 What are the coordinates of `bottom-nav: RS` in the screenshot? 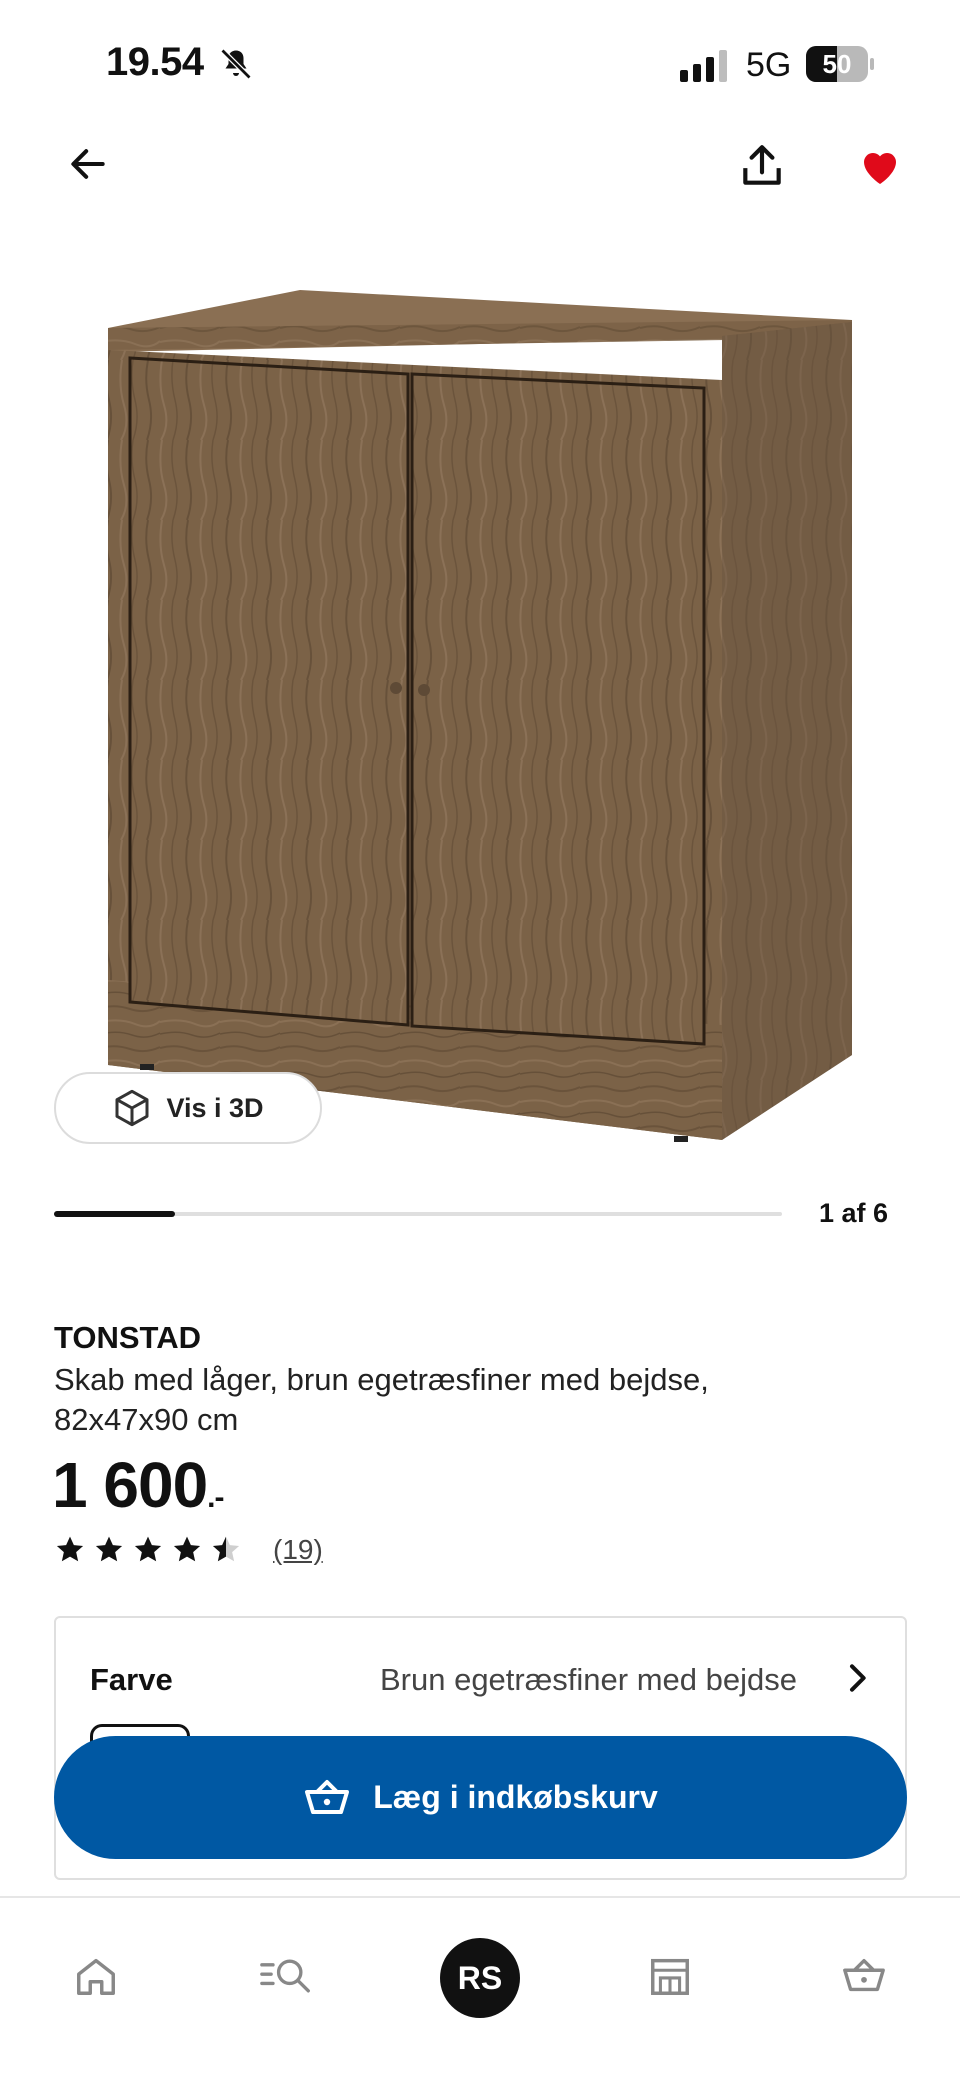 It's located at (480, 1988).